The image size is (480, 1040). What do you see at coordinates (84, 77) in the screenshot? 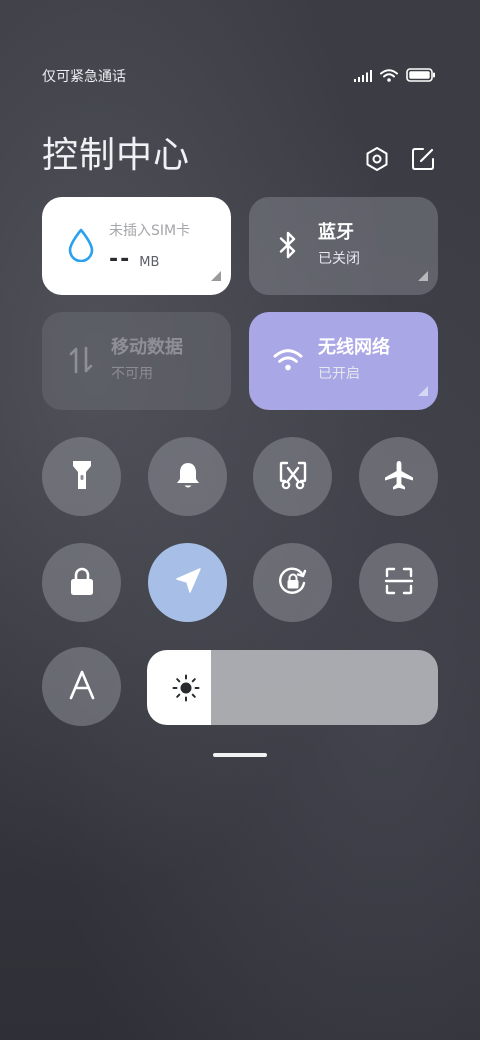
I see `carrier-text: 仅可紧急通话` at bounding box center [84, 77].